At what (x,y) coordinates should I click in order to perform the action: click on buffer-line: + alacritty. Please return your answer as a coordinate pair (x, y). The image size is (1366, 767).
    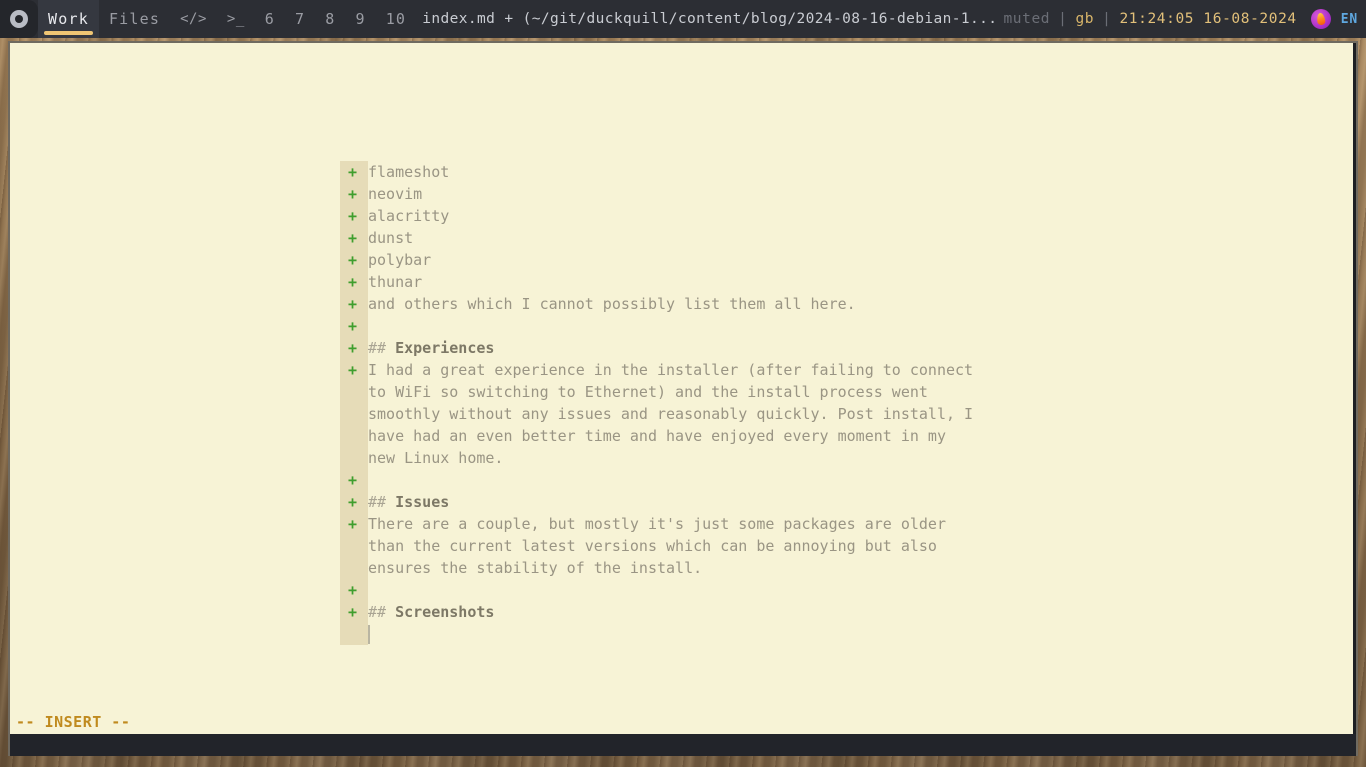
    Looking at the image, I should click on (820, 216).